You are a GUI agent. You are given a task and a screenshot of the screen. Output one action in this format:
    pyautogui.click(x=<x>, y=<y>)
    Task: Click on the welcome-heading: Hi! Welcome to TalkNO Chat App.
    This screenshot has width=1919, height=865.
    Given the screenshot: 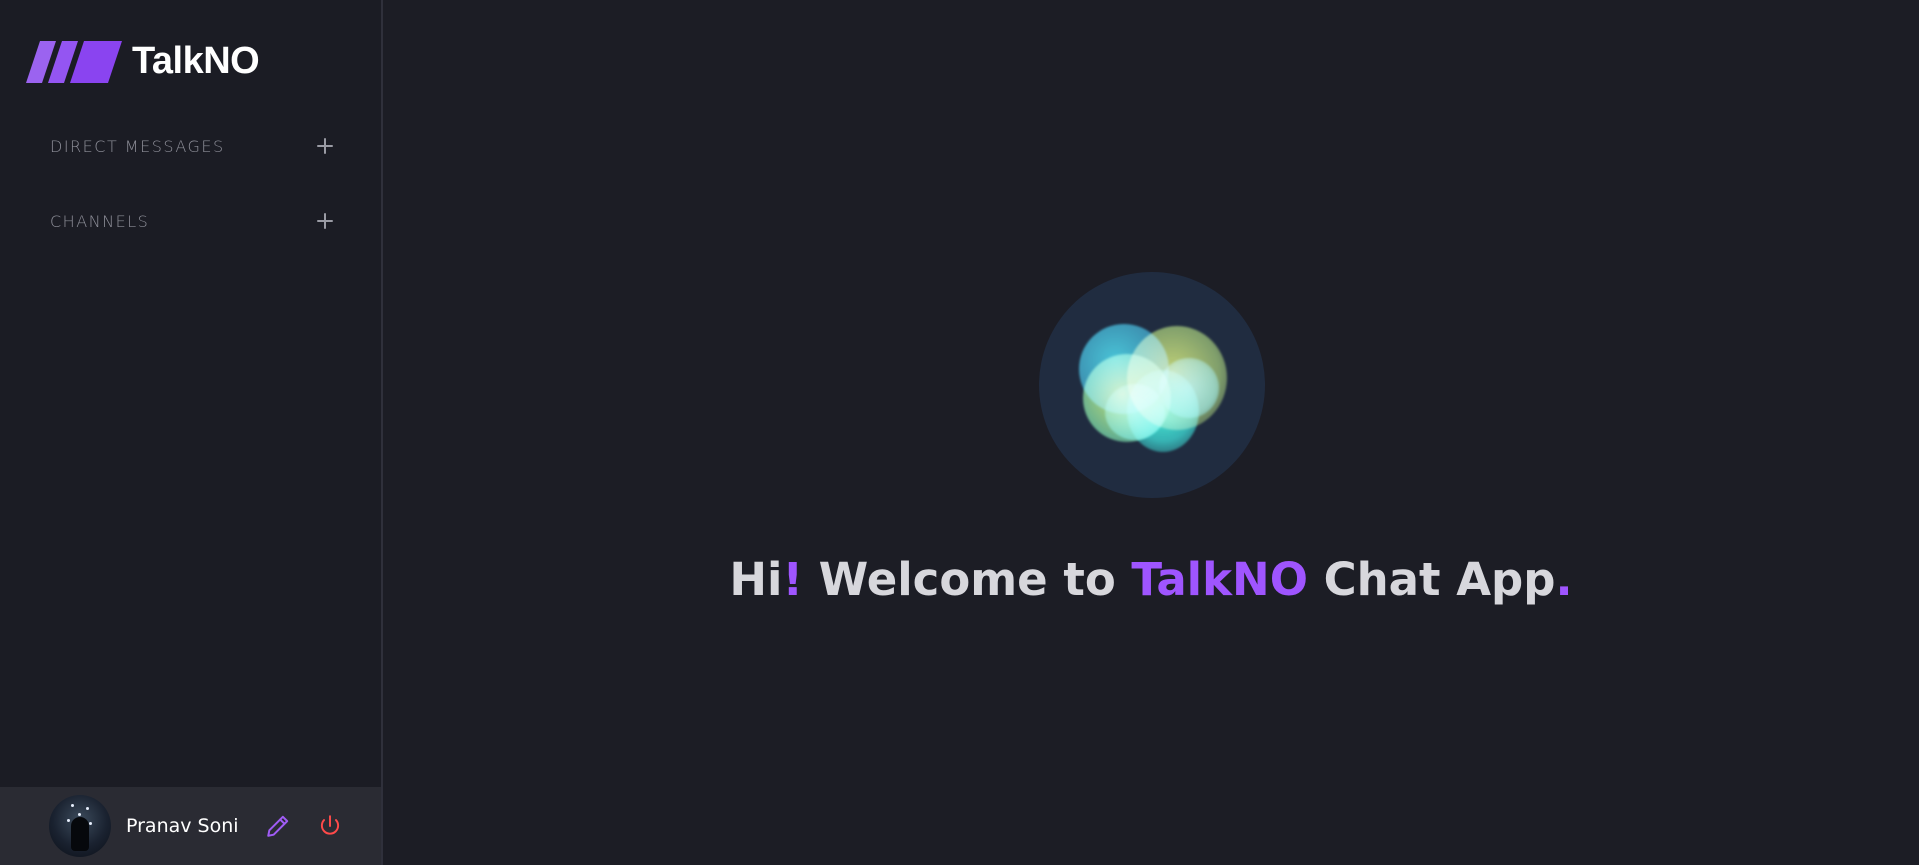 What is the action you would take?
    pyautogui.click(x=1151, y=579)
    